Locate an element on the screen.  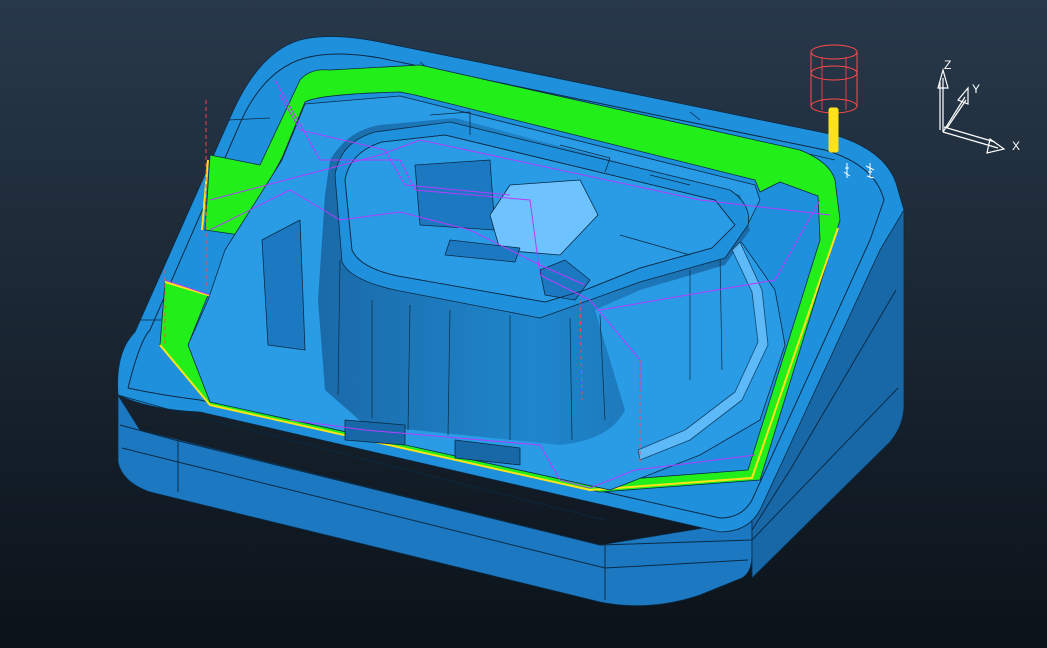
core-pocket is located at coordinates (455, 195).